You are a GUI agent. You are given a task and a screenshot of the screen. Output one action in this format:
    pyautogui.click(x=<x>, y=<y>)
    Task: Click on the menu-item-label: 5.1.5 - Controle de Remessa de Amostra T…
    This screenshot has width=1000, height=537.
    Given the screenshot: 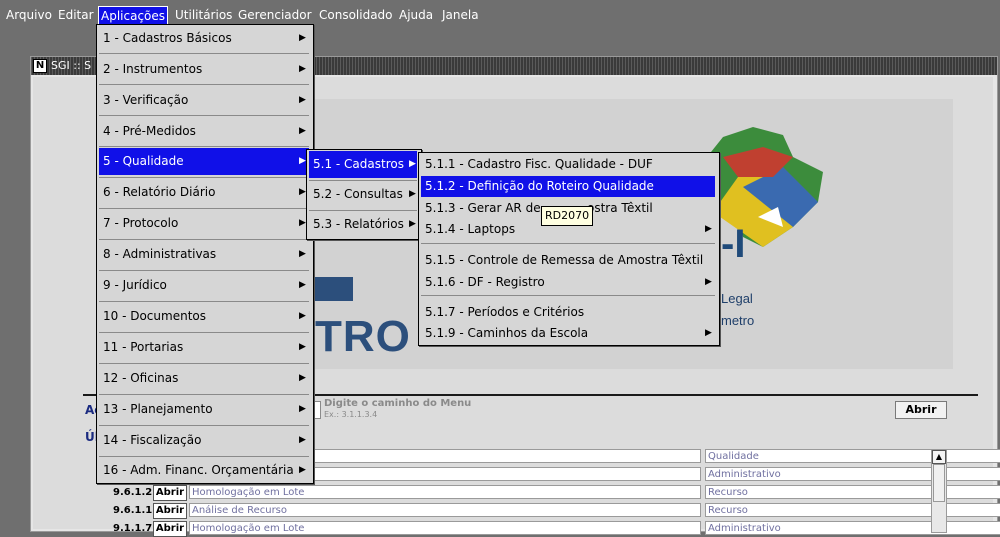 What is the action you would take?
    pyautogui.click(x=564, y=260)
    